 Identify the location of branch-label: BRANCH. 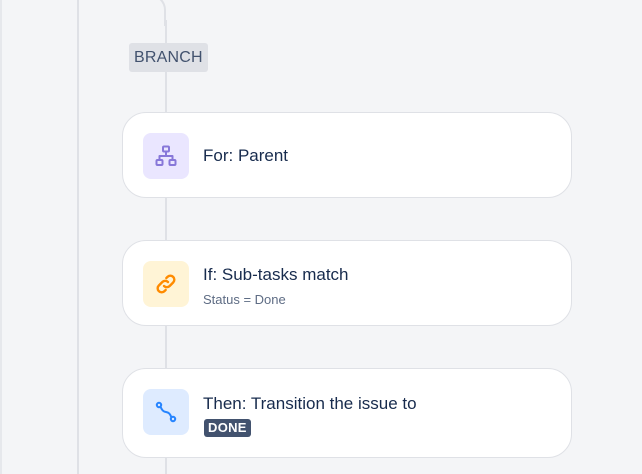
(168, 57).